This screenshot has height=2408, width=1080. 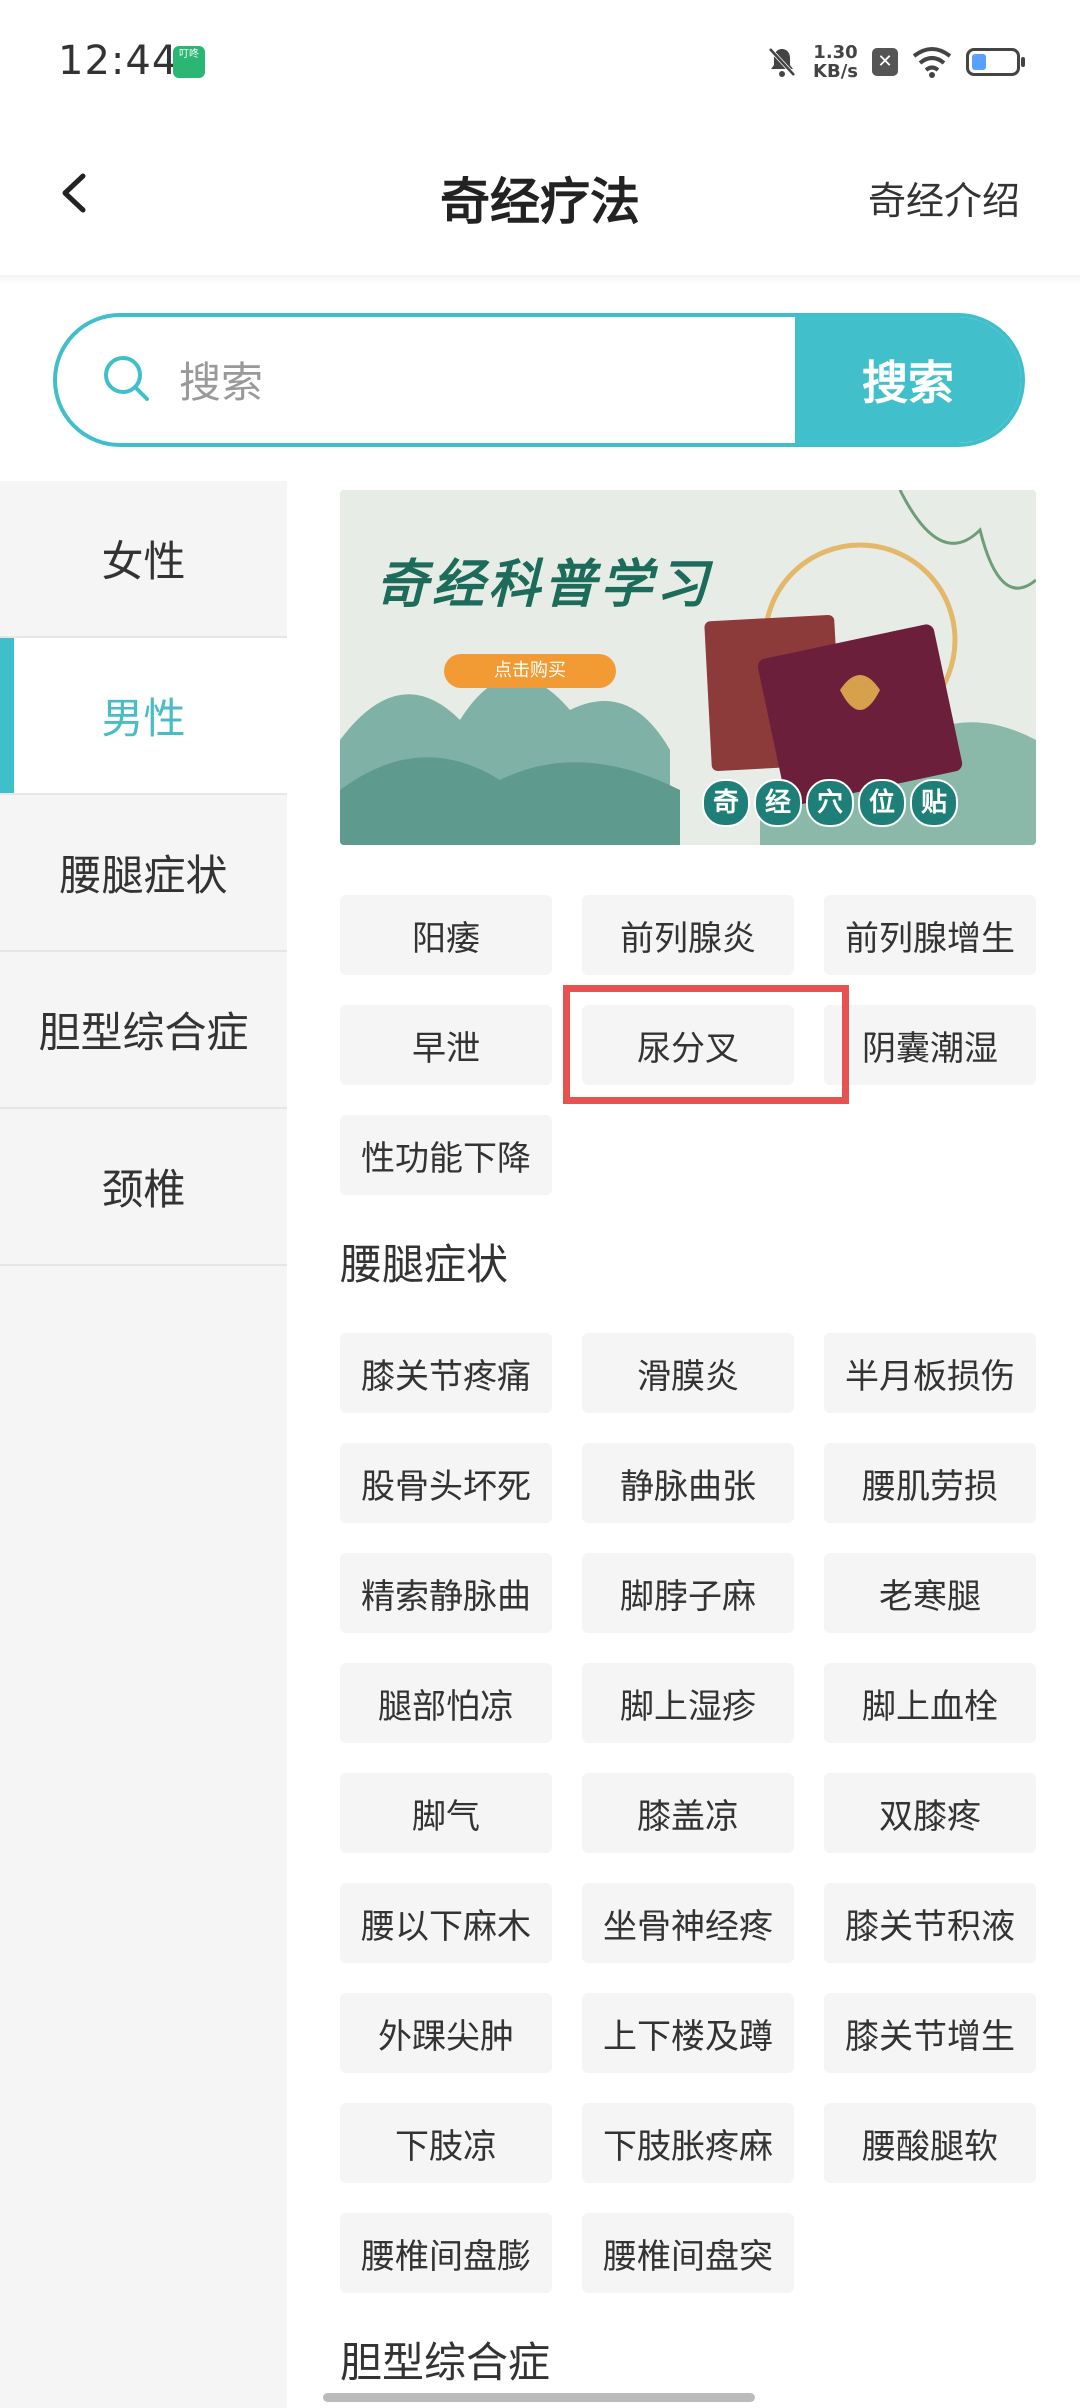 What do you see at coordinates (688, 667) in the screenshot?
I see `promo-banner: 奇经科普学习 点击购买 奇 经 穴 位 贴` at bounding box center [688, 667].